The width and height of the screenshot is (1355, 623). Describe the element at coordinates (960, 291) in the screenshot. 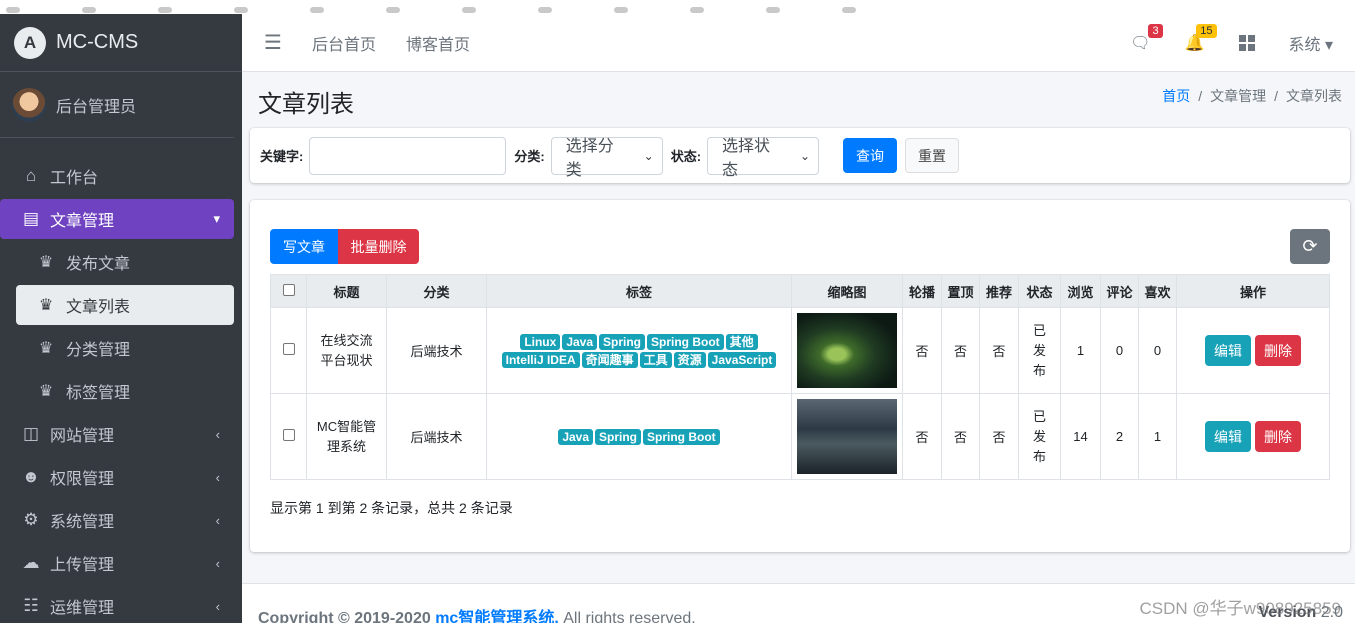

I see `col-header: 置顶` at that location.